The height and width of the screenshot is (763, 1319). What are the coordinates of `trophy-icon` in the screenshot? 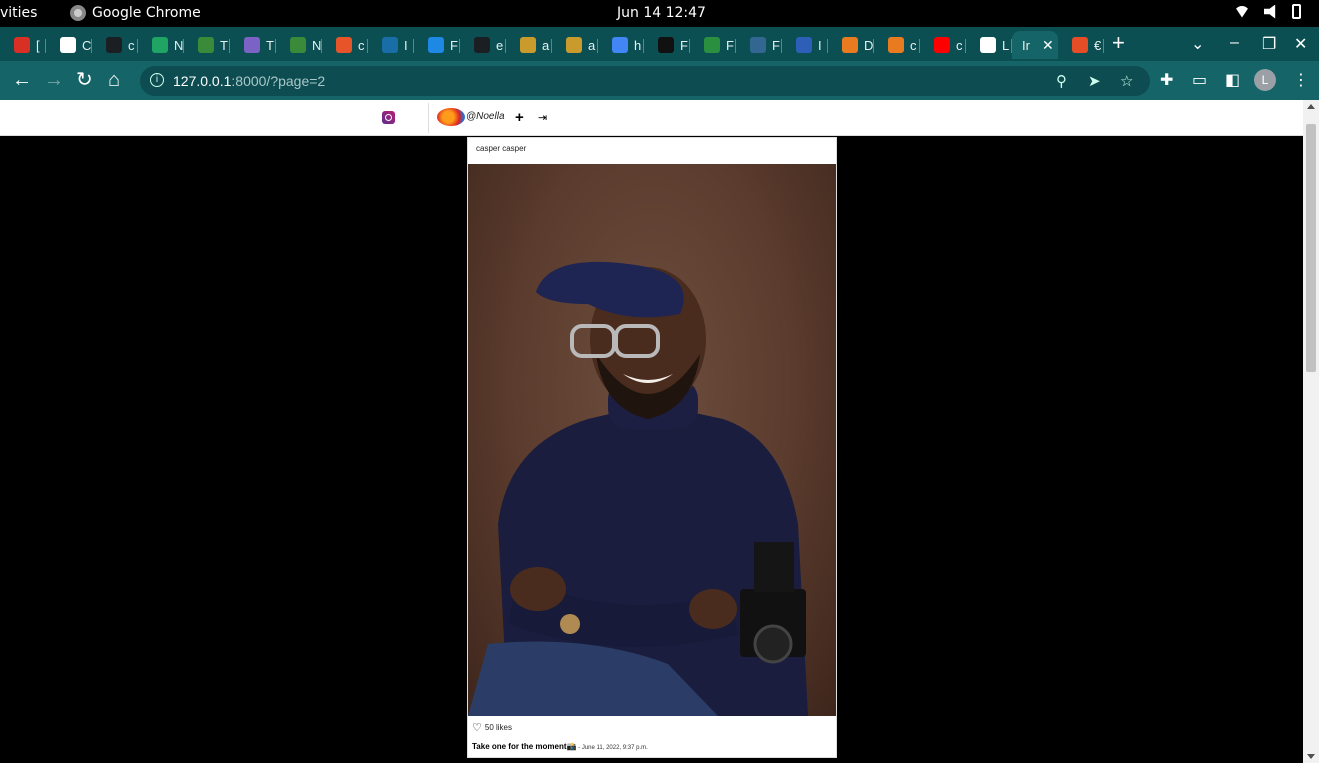 It's located at (574, 45).